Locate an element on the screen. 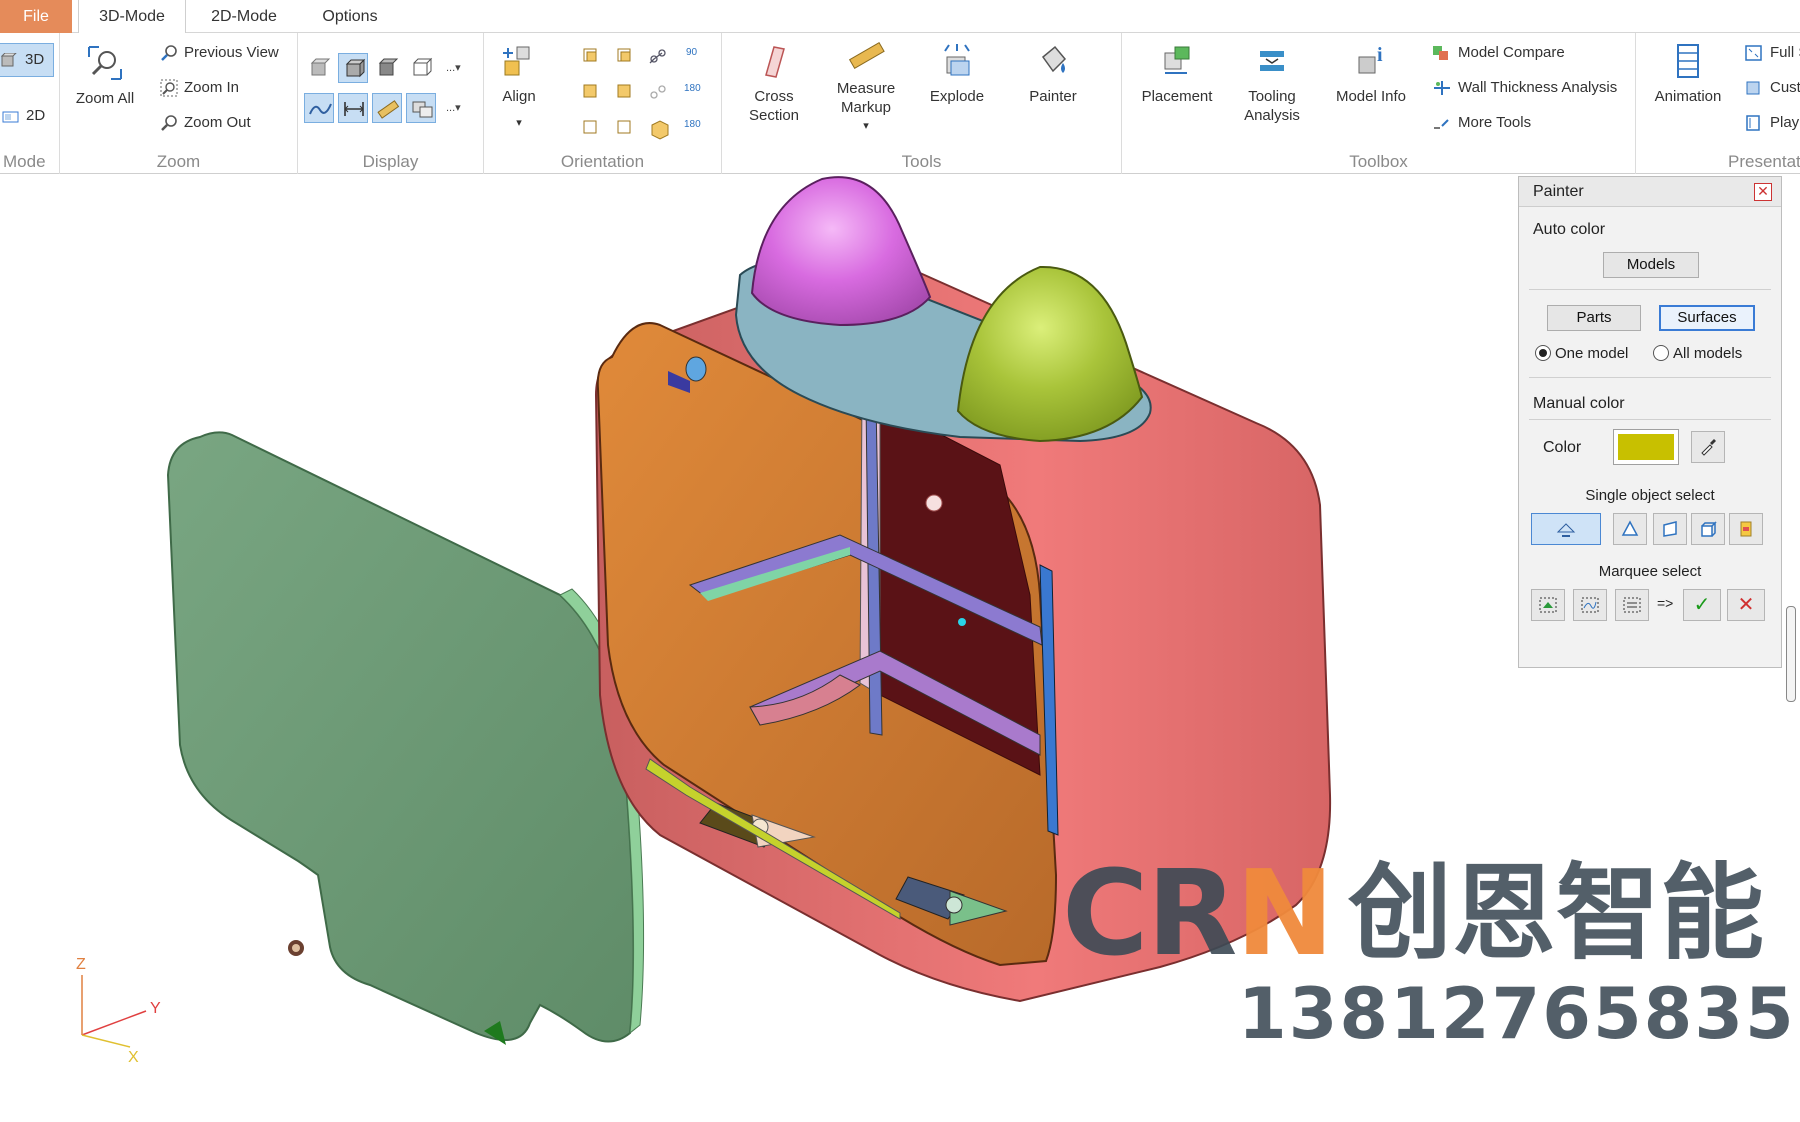  marquee-faces-button is located at coordinates (1548, 605).